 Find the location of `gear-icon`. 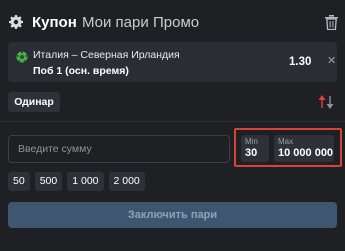

gear-icon is located at coordinates (16, 22).